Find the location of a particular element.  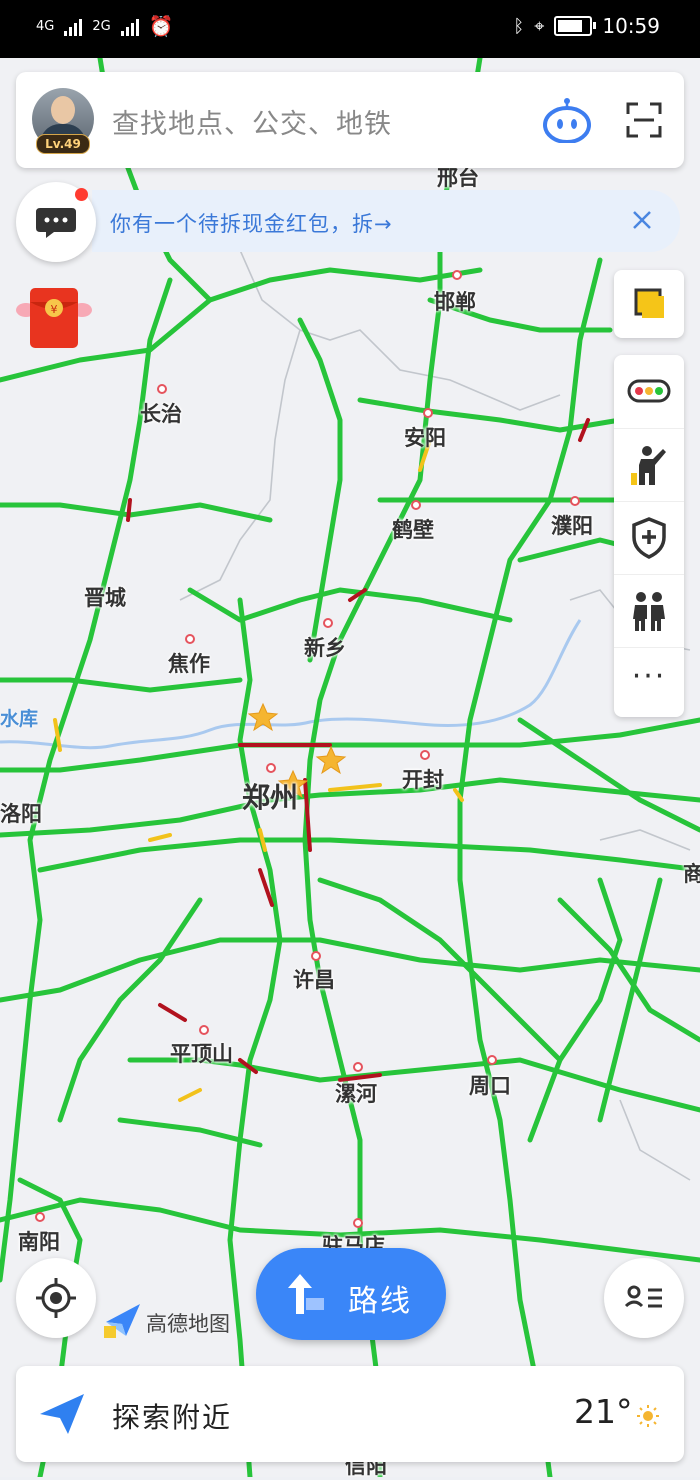

list-icon is located at coordinates (643, 1296).